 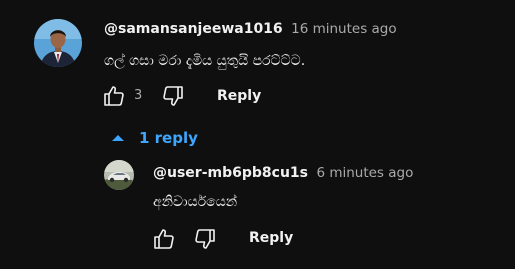 I want to click on reply-like-button, so click(x=164, y=239).